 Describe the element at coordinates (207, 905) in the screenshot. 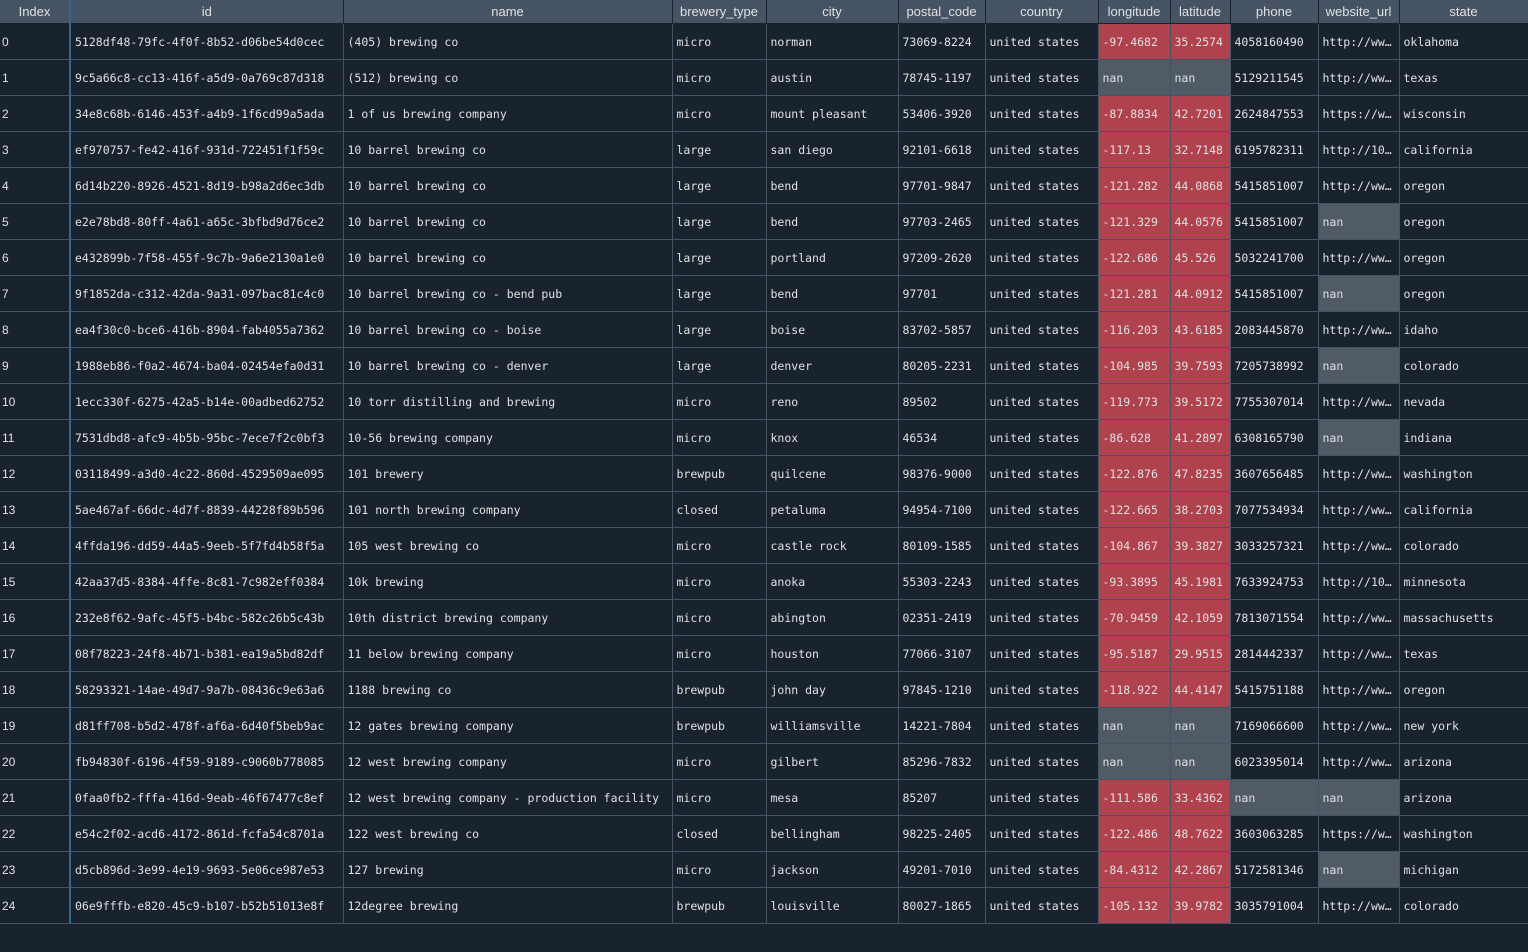

I see `cell-id: 06e9fffb-e820-45c9-b107-b52b51013e8f` at that location.